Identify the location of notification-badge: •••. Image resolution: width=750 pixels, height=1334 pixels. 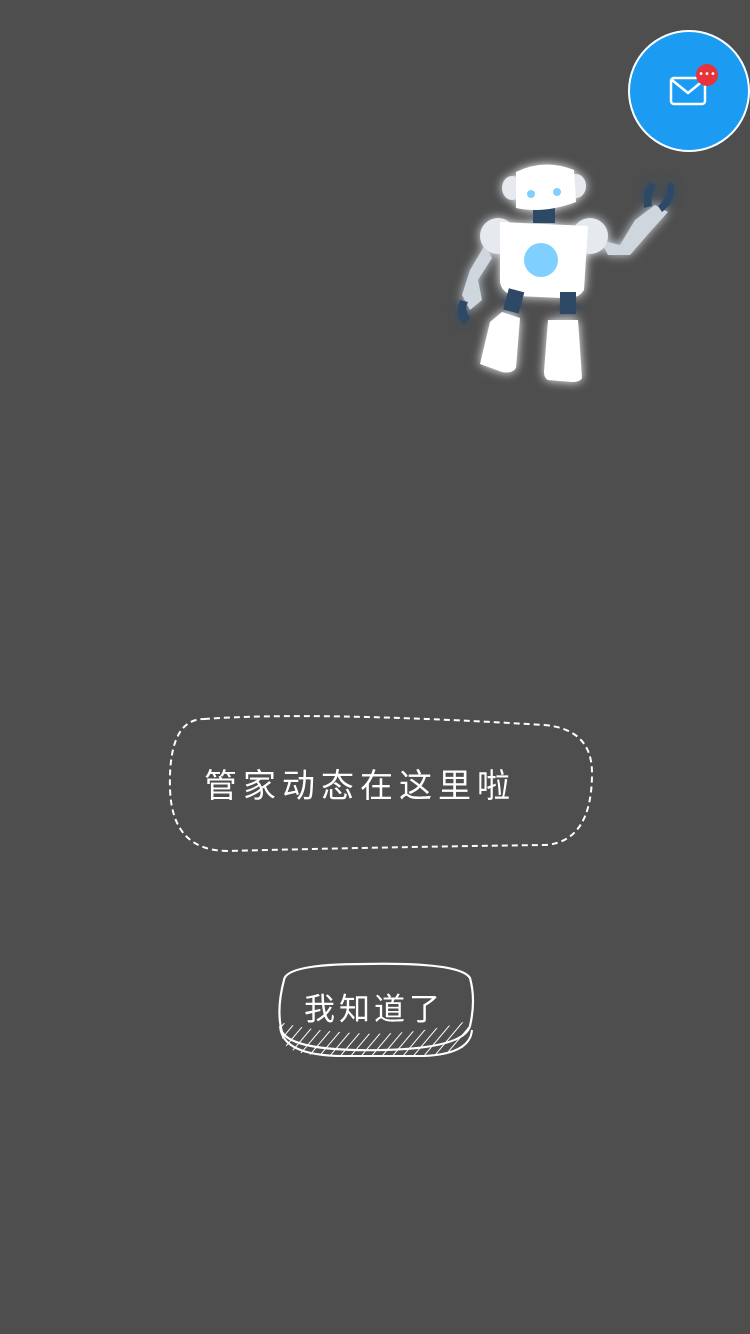
(707, 75).